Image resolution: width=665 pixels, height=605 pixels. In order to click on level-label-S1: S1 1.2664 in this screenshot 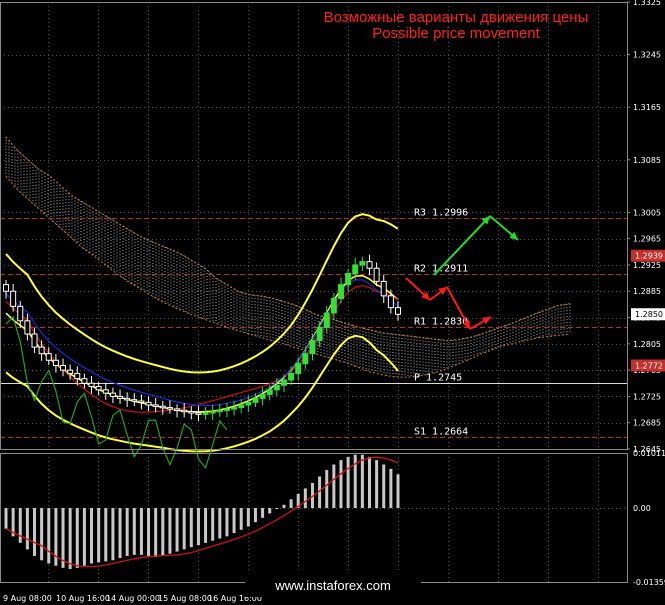, I will do `click(441, 432)`.